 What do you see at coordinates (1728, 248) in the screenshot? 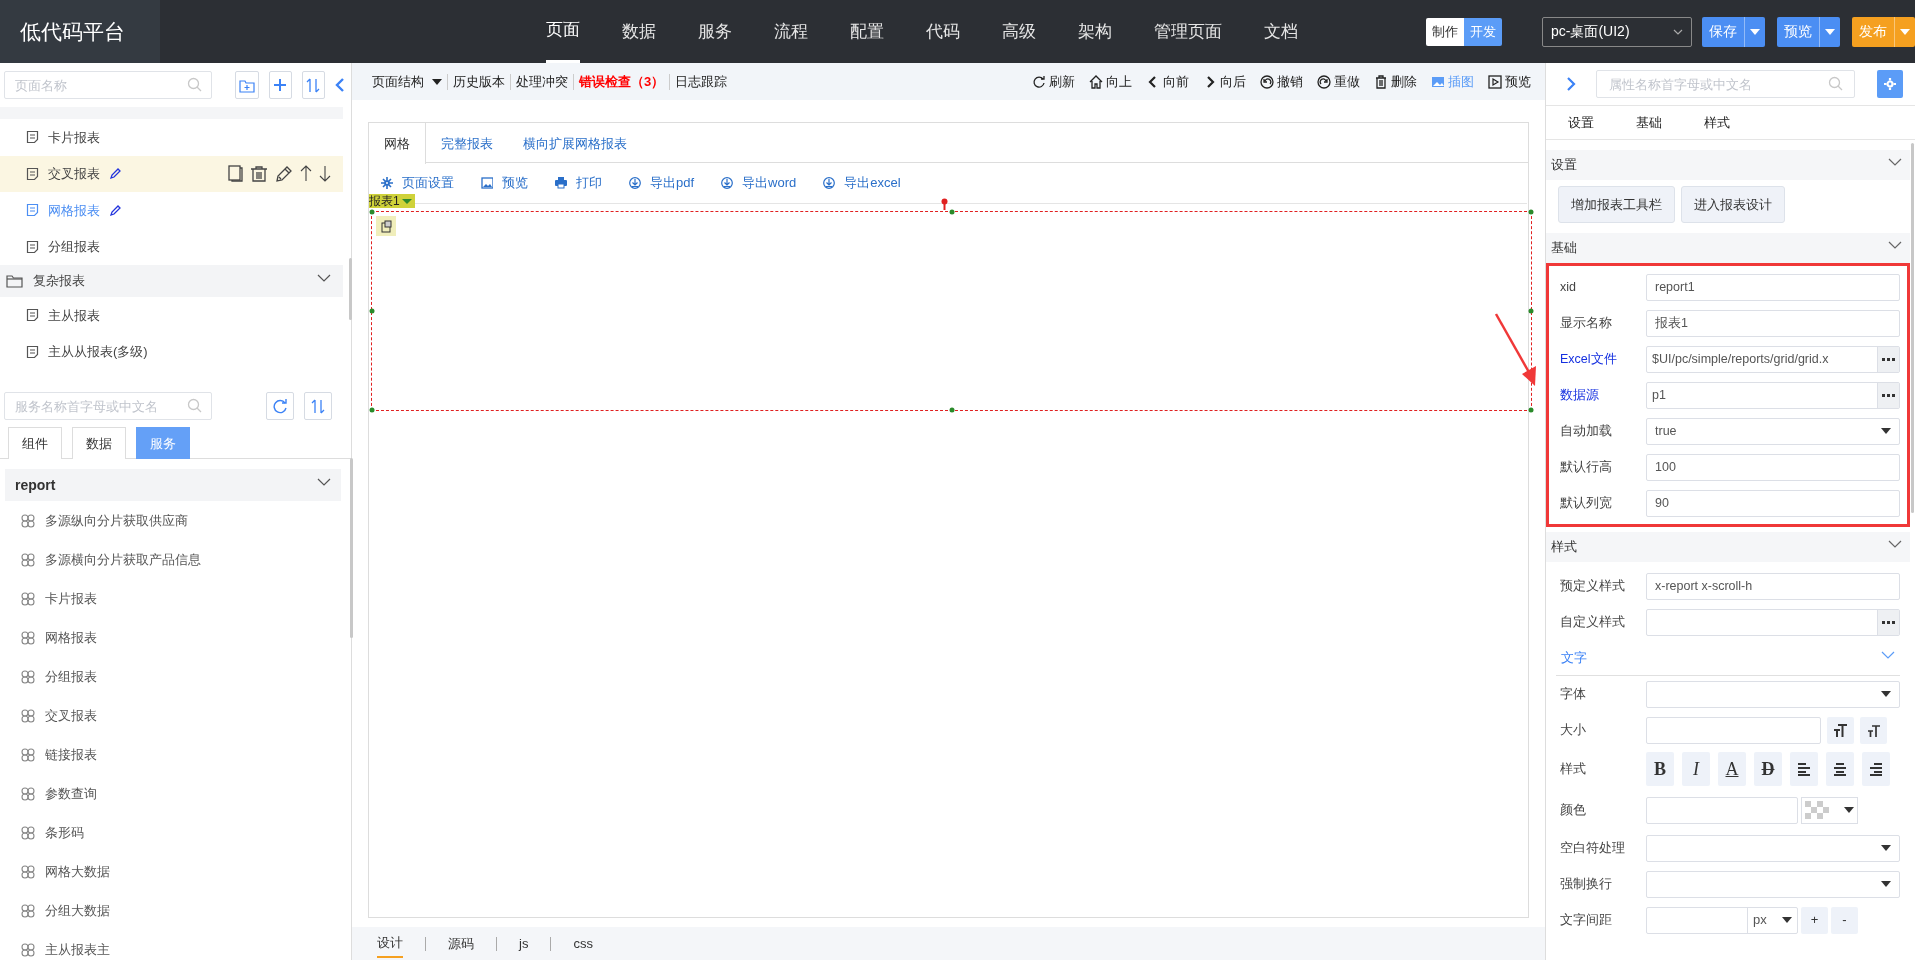
I see `section-header: 基础` at bounding box center [1728, 248].